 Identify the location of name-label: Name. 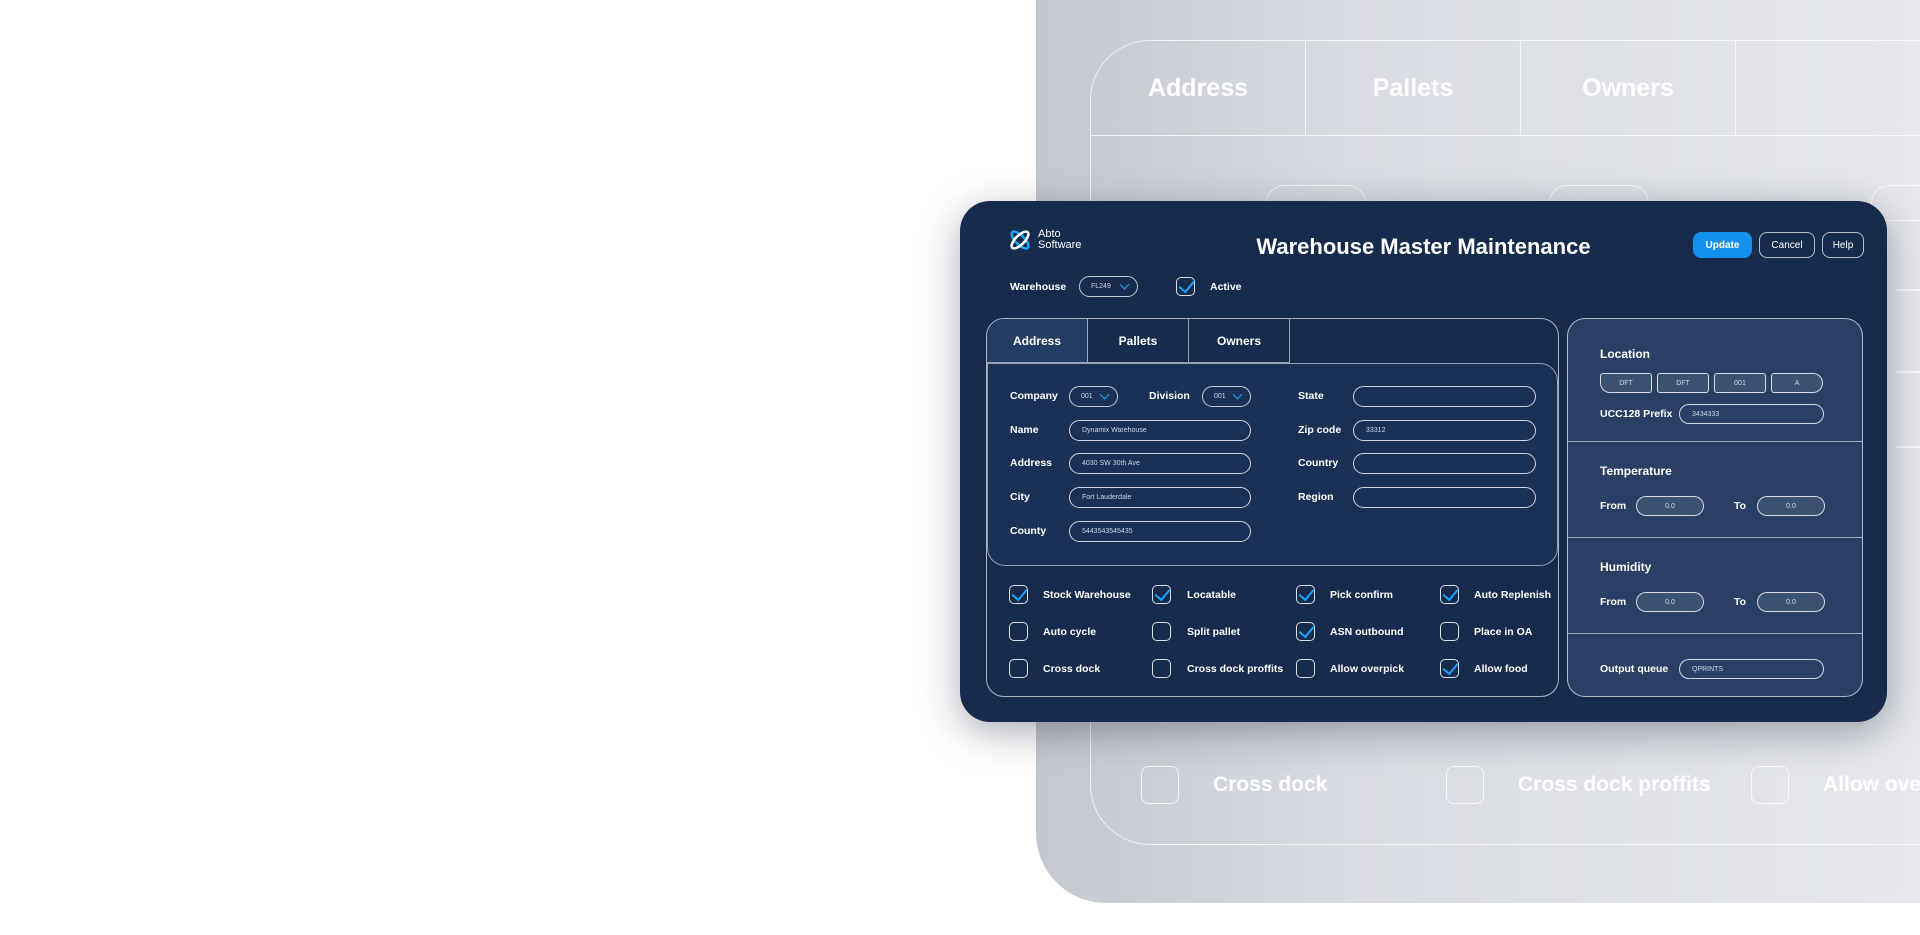
(1024, 430).